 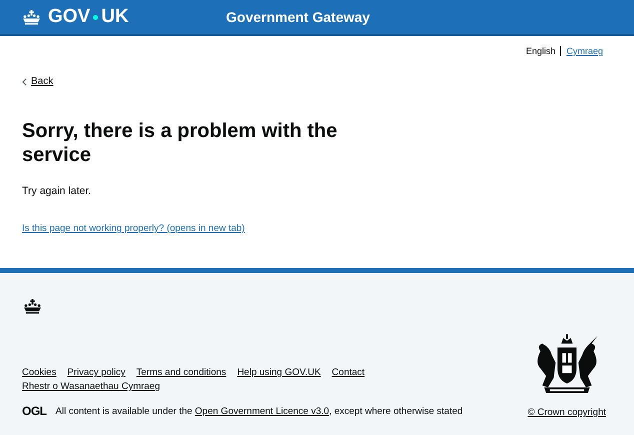 I want to click on report-link: Is this page not working properly? (opens in new tab), so click(x=133, y=228).